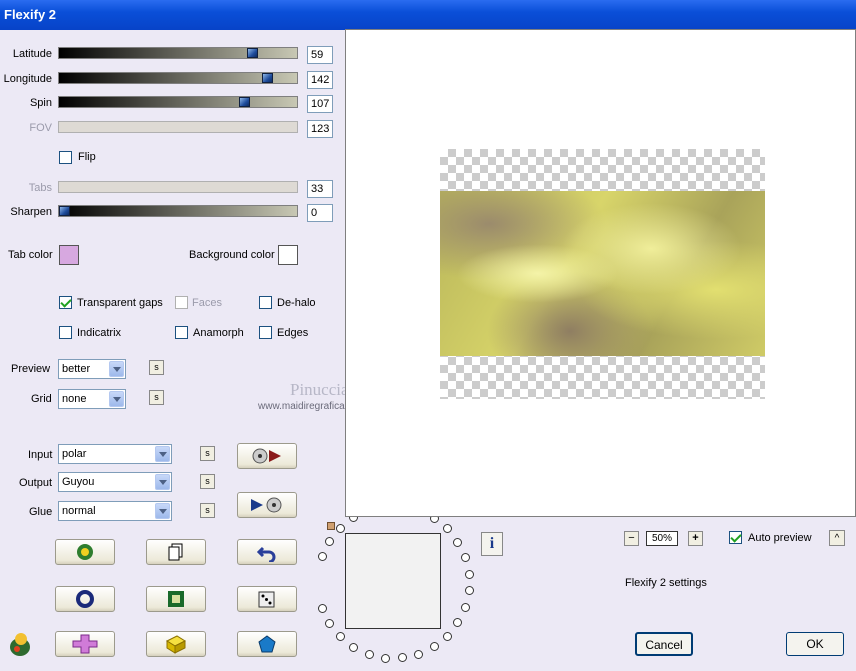 This screenshot has height=671, width=856. I want to click on sharpen-label: Sharpen, so click(31, 212).